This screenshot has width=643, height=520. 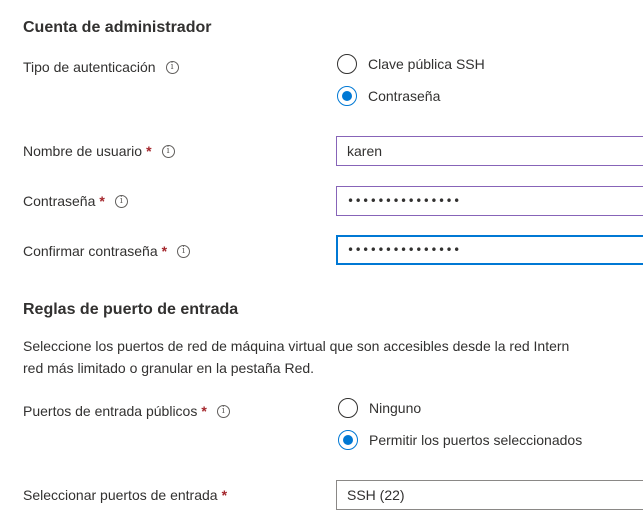 I want to click on public-ports-label: Puertos de entrada públicos * i, so click(x=126, y=411).